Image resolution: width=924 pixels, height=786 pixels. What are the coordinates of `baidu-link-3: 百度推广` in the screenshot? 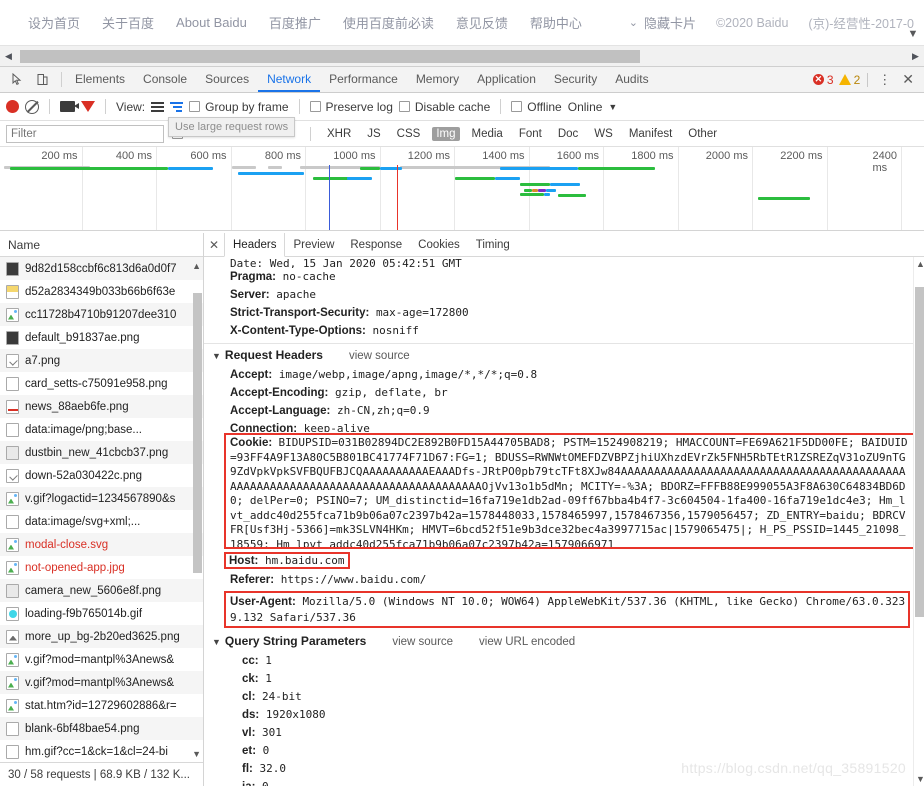 It's located at (295, 22).